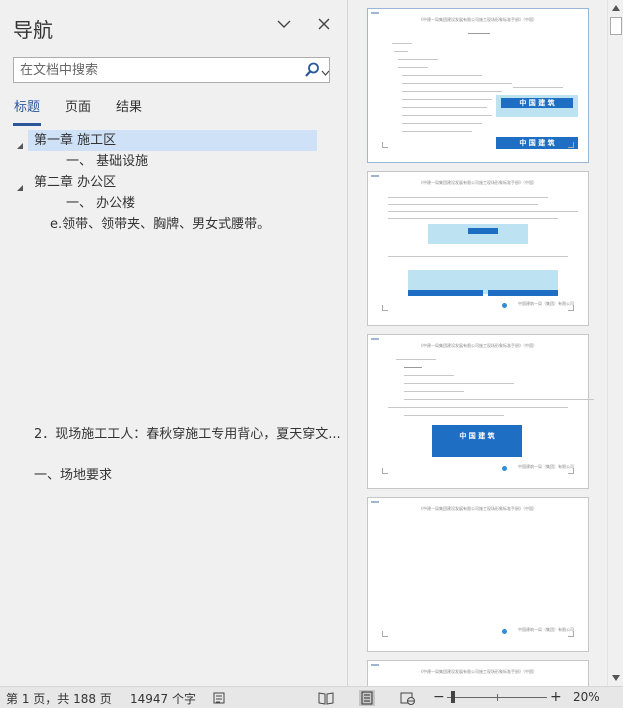 The height and width of the screenshot is (708, 623). What do you see at coordinates (478, 234) in the screenshot?
I see `signage-illustration` at bounding box center [478, 234].